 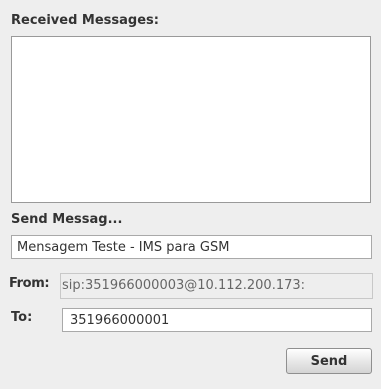 What do you see at coordinates (85, 20) in the screenshot?
I see `received-messages-label: Received Messages:` at bounding box center [85, 20].